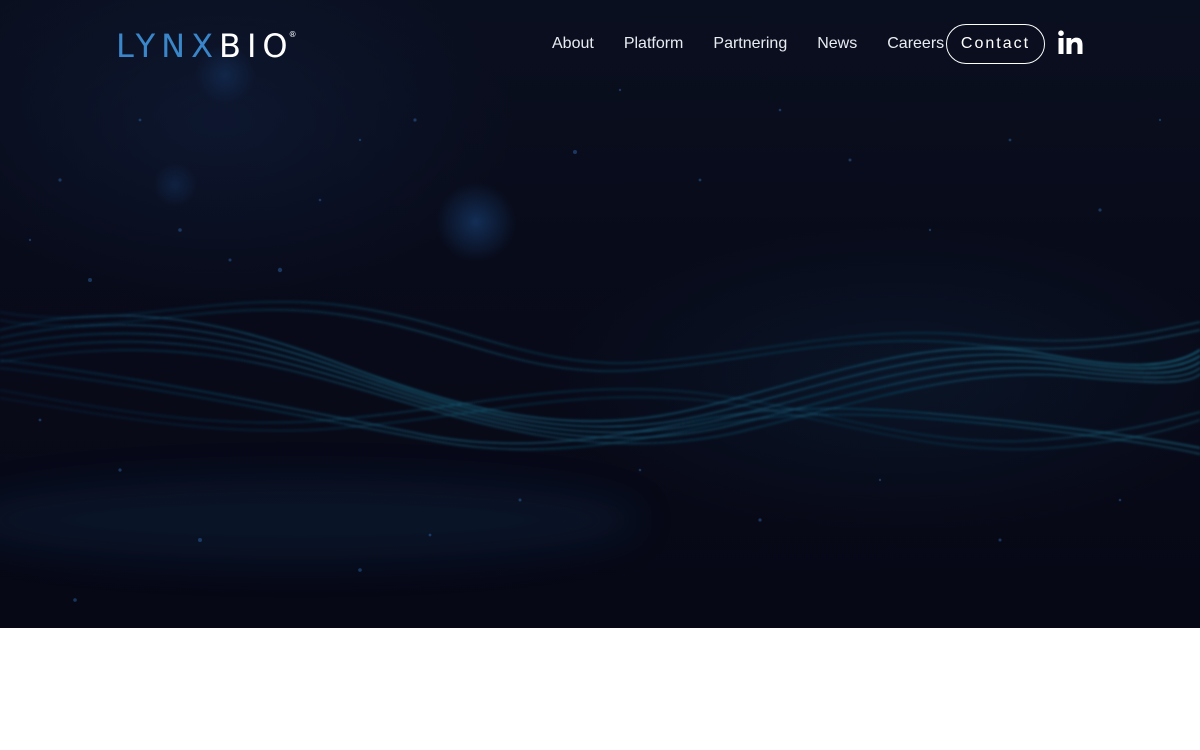 The width and height of the screenshot is (1200, 750). Describe the element at coordinates (1070, 42) in the screenshot. I see `linkedin-icon` at that location.